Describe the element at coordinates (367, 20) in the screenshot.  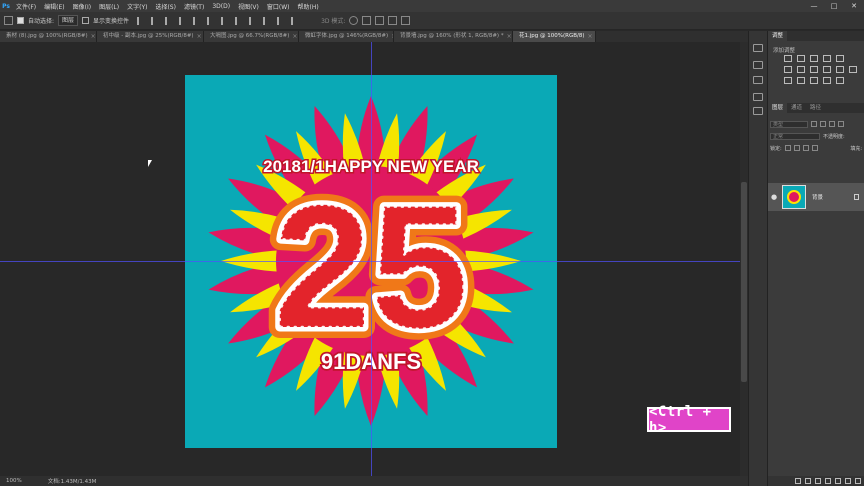
I see `roll-3d-icon` at that location.